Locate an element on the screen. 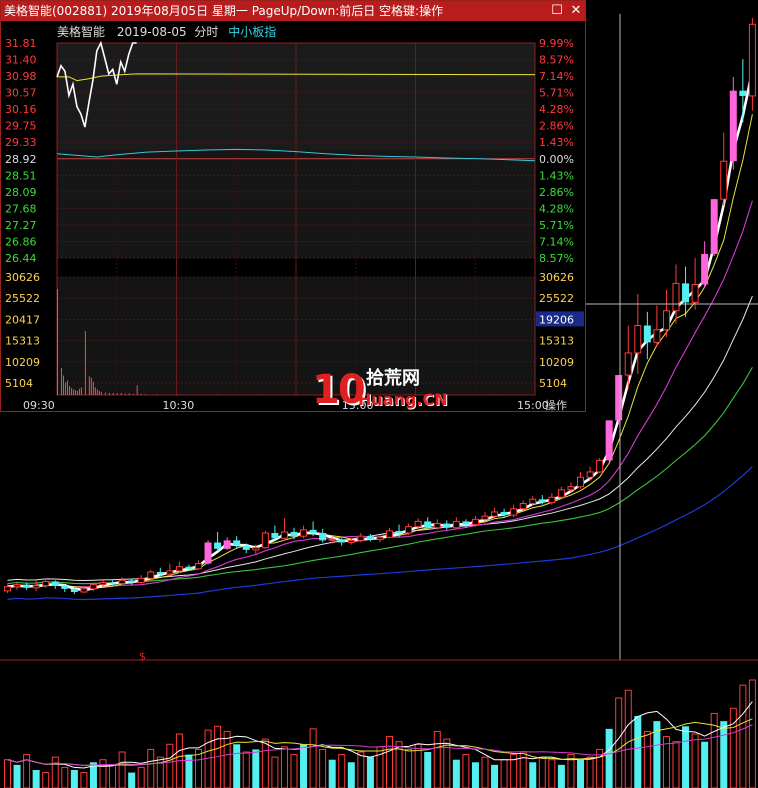  volume-tick-label-right: 19206 is located at coordinates (556, 319).